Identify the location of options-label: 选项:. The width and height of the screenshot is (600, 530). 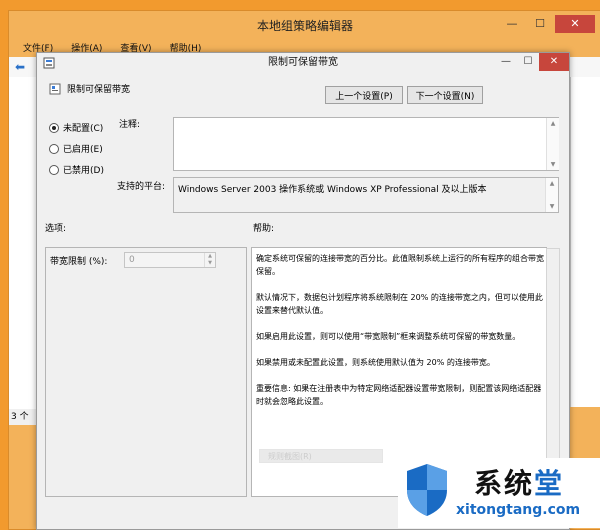
(56, 229).